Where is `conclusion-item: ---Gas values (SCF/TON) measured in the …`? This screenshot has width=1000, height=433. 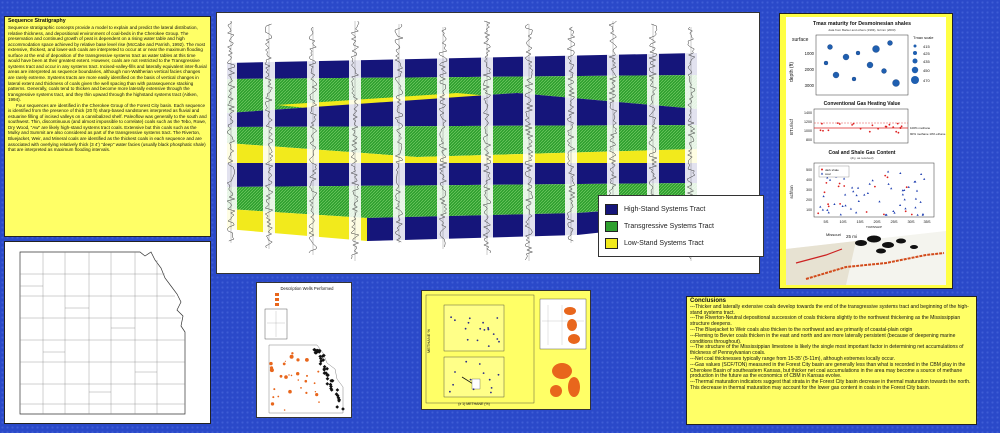 conclusion-item: ---Gas values (SCF/TON) measured in the … is located at coordinates (828, 370).